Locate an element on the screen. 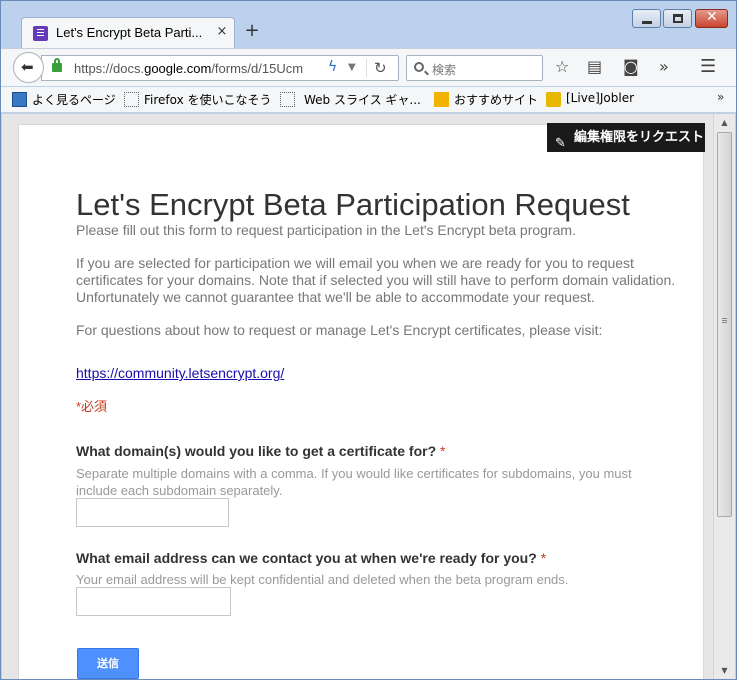 The width and height of the screenshot is (737, 680). scroll-down-arrow-icon: ▼ is located at coordinates (724, 670).